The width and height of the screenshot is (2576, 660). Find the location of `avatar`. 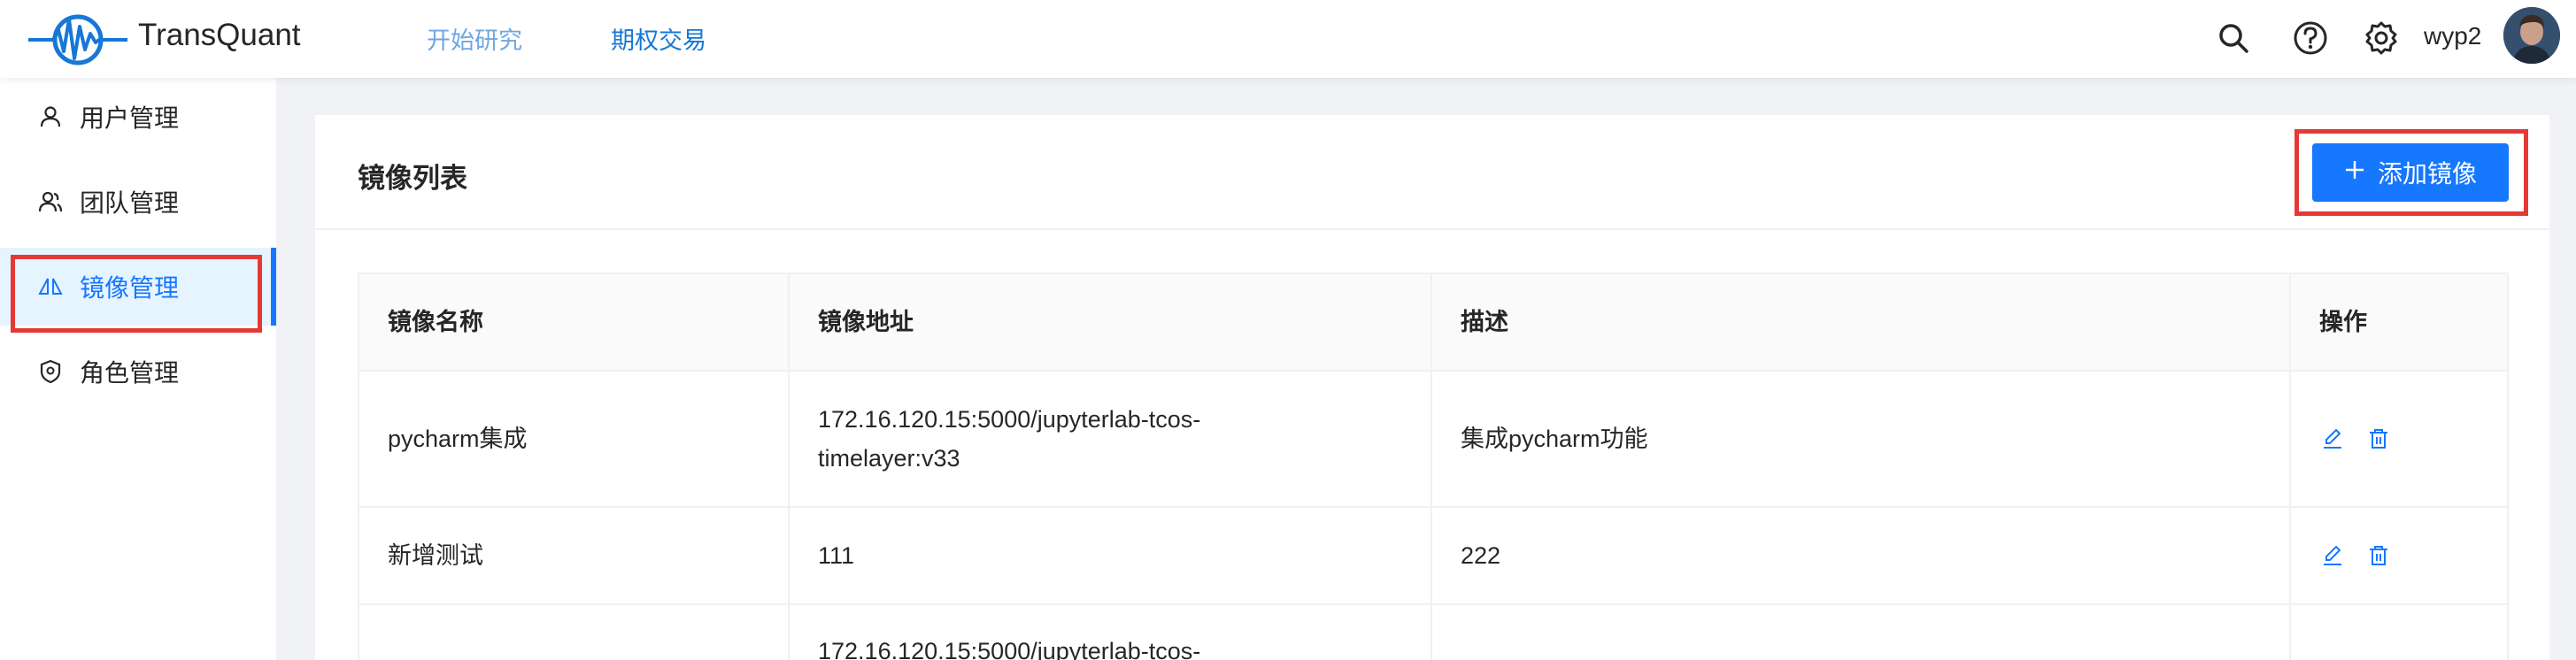

avatar is located at coordinates (2531, 35).